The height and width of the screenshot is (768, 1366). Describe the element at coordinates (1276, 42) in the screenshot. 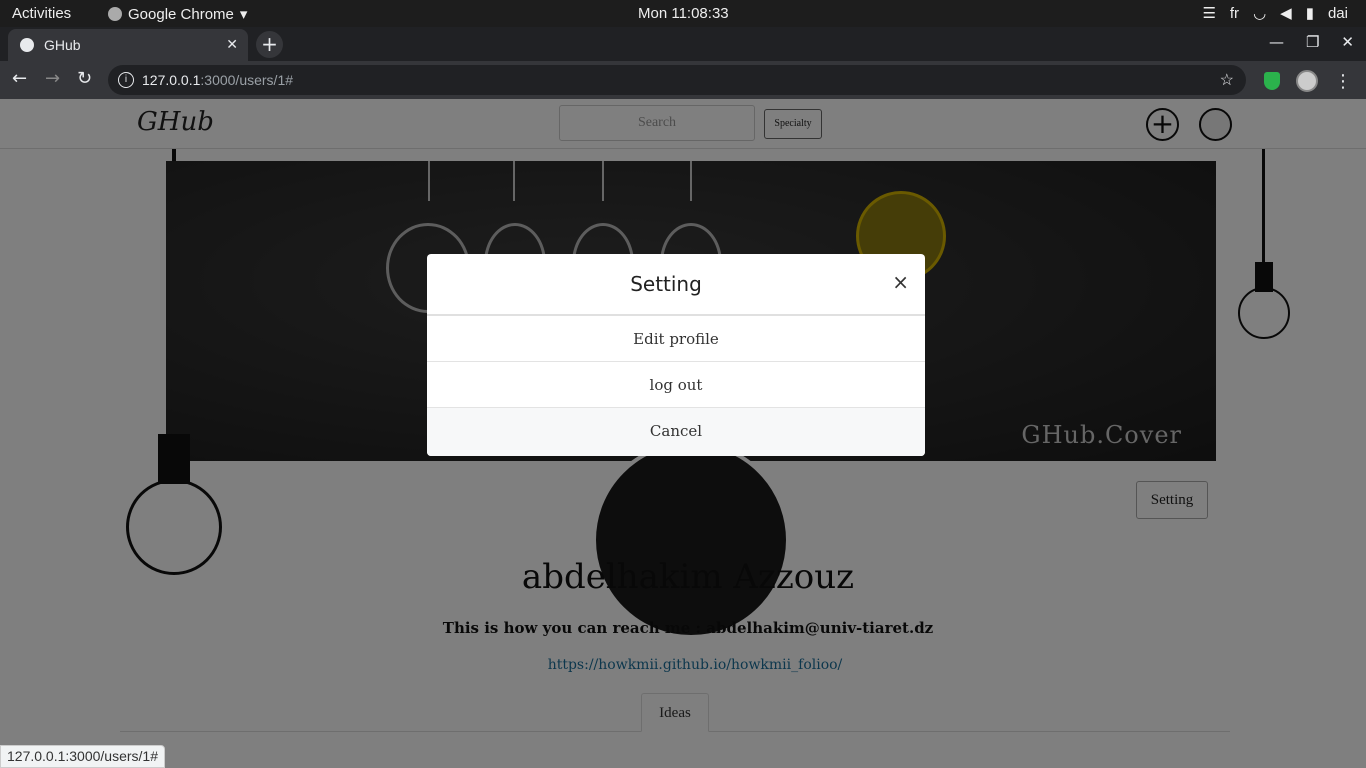

I see `minimize-icon: —` at that location.